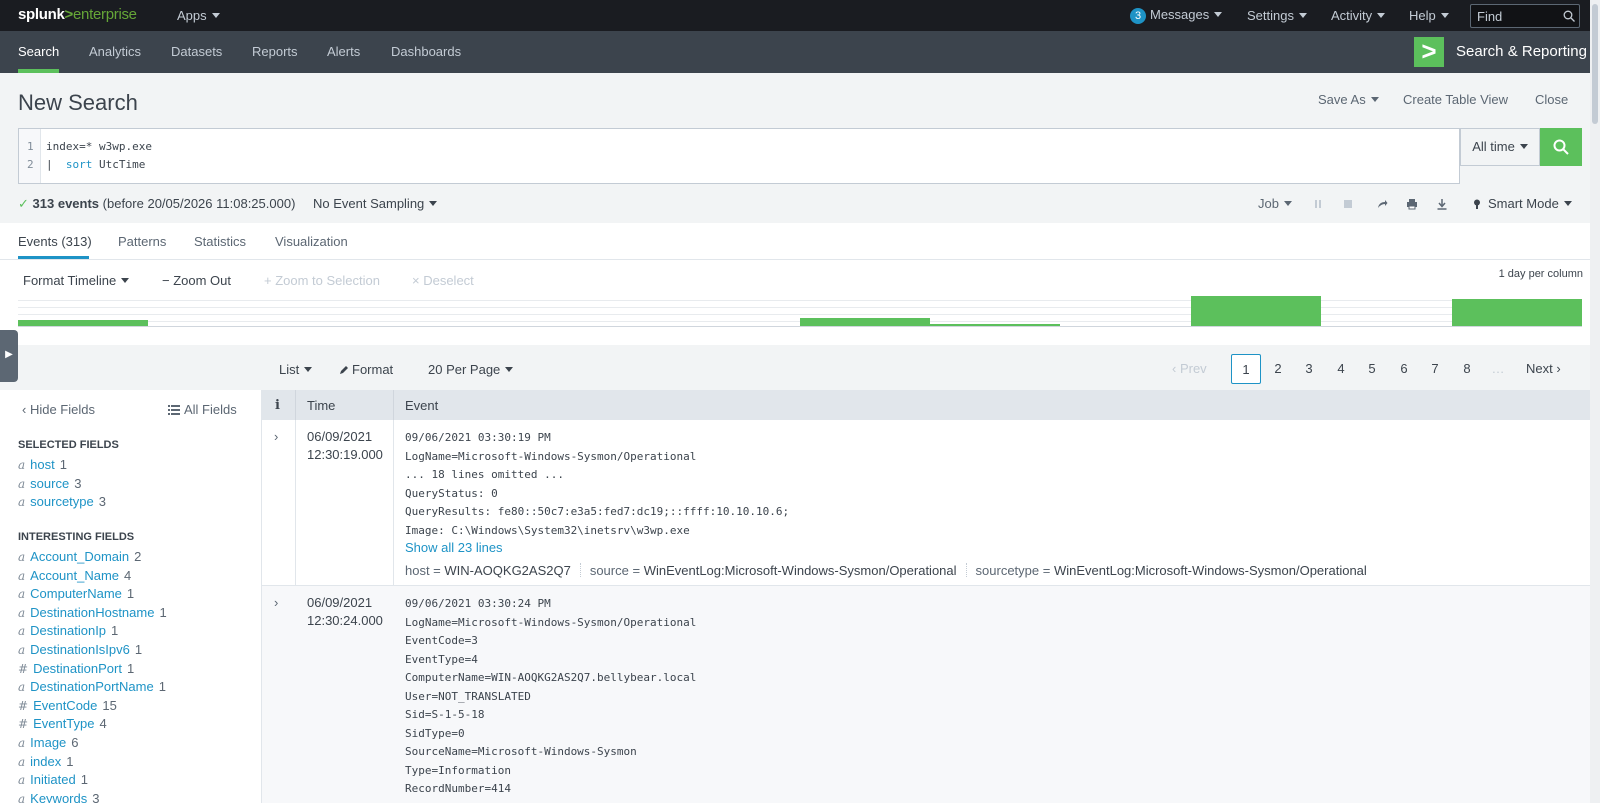 The height and width of the screenshot is (803, 1600). Describe the element at coordinates (58, 409) in the screenshot. I see `hide-fields-button: ‹ Hide Fields` at that location.